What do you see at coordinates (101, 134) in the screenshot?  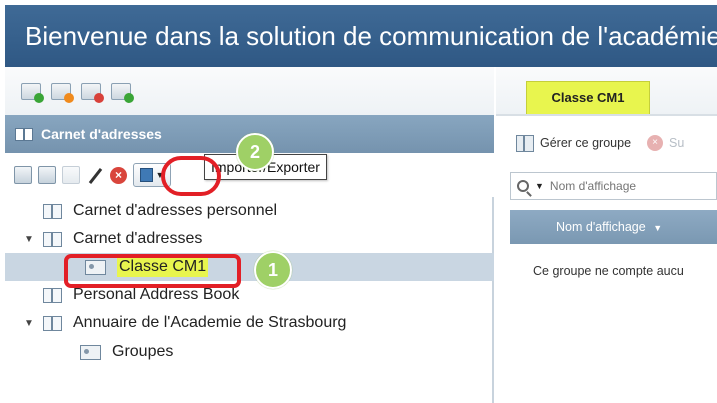 I see `section-title: Carnet d'adresses` at bounding box center [101, 134].